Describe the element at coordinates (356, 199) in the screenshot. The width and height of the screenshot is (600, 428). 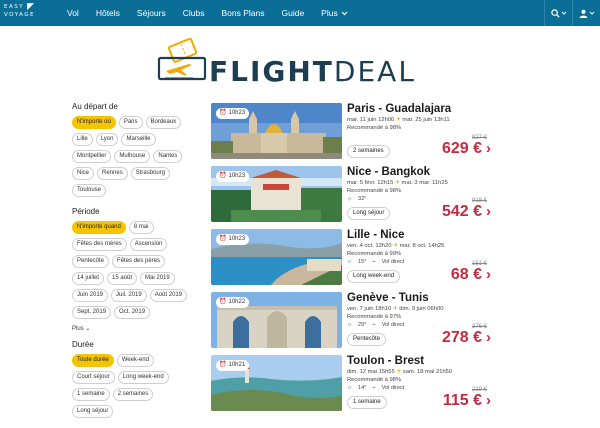
I see `deal-meta: ☼ 32°` at that location.